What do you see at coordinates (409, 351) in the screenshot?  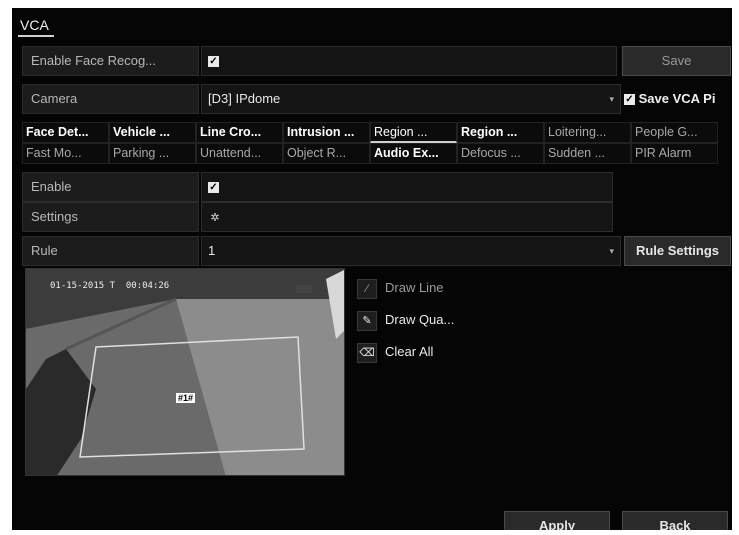 I see `clear-all-label: Clear All` at bounding box center [409, 351].